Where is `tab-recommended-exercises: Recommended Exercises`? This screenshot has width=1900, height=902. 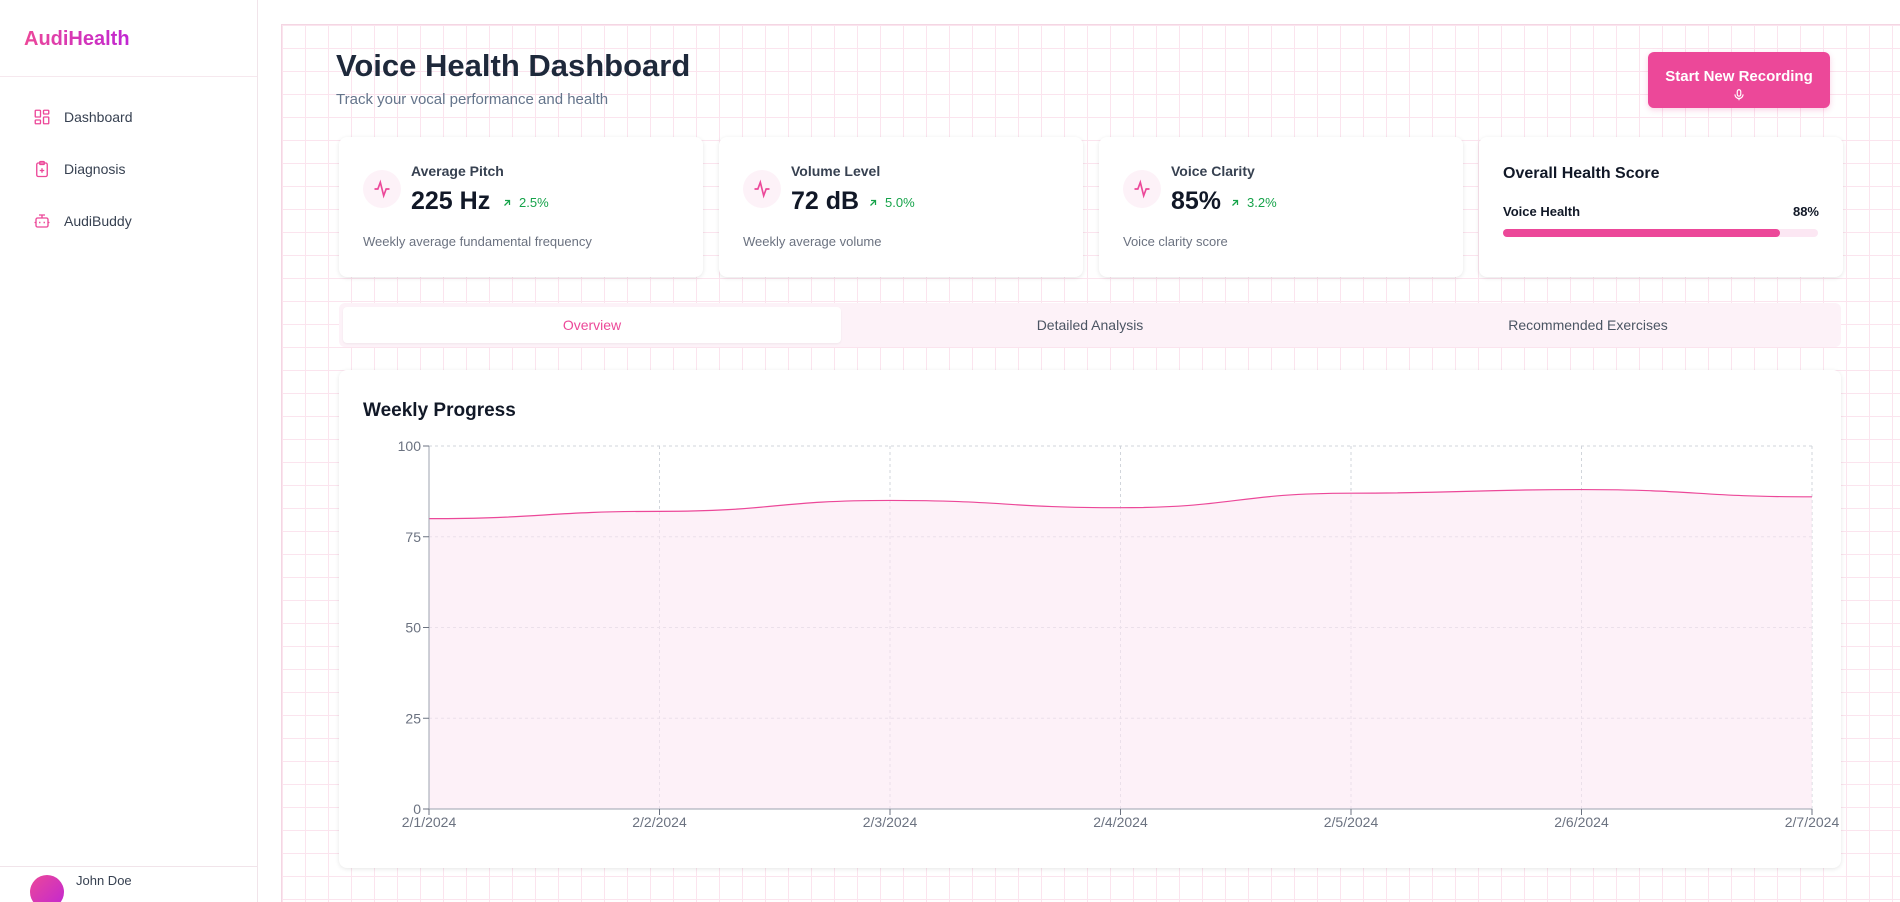 tab-recommended-exercises: Recommended Exercises is located at coordinates (1588, 325).